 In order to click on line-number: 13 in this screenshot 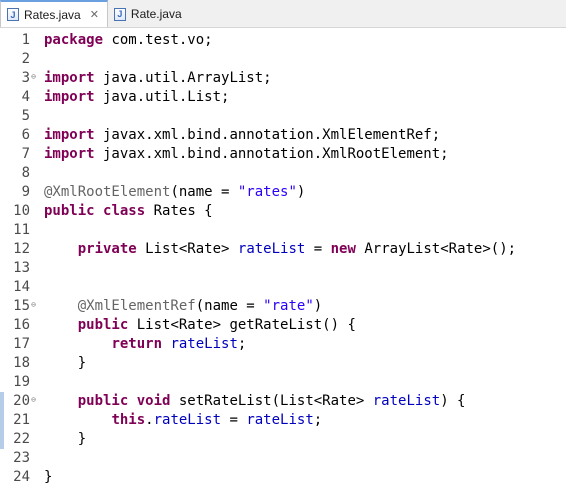, I will do `click(21, 268)`.